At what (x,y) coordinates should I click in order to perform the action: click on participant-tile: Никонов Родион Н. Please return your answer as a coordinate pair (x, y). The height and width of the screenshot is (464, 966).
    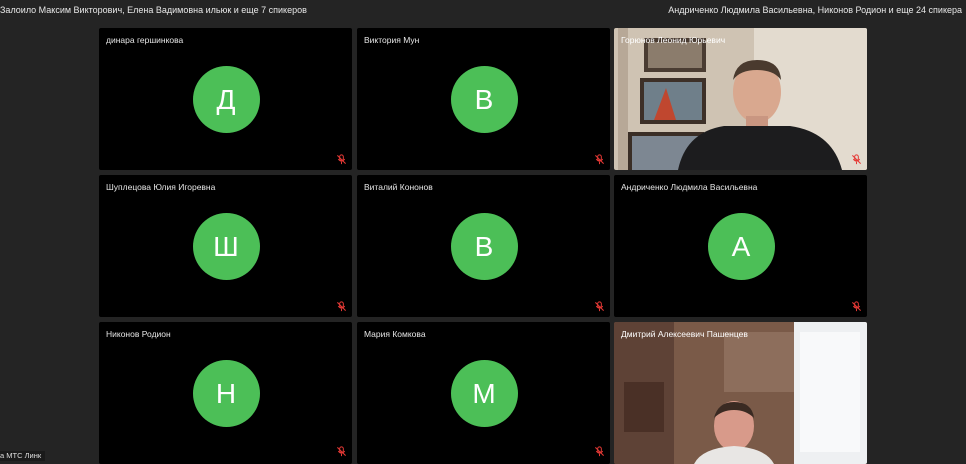
    Looking at the image, I should click on (225, 393).